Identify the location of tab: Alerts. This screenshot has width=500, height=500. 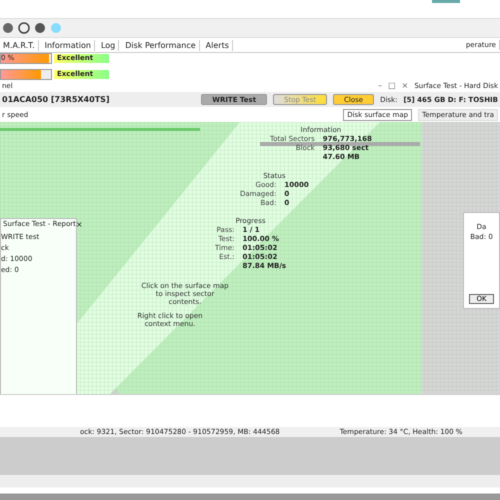
(217, 45).